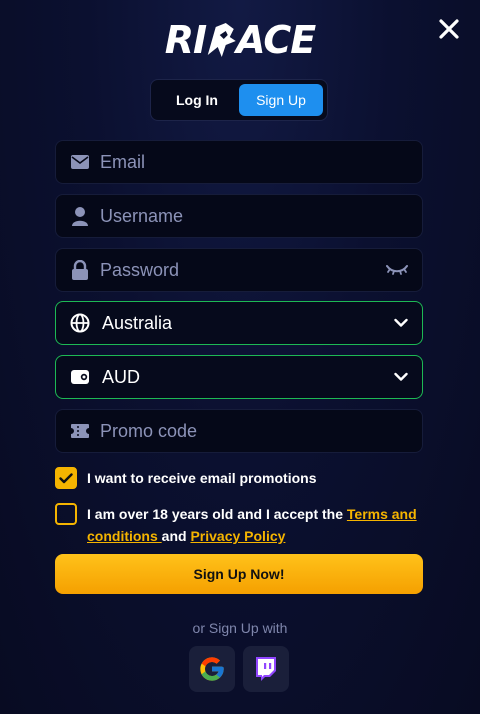 Image resolution: width=480 pixels, height=714 pixels. I want to click on eye-closed-icon, so click(397, 270).